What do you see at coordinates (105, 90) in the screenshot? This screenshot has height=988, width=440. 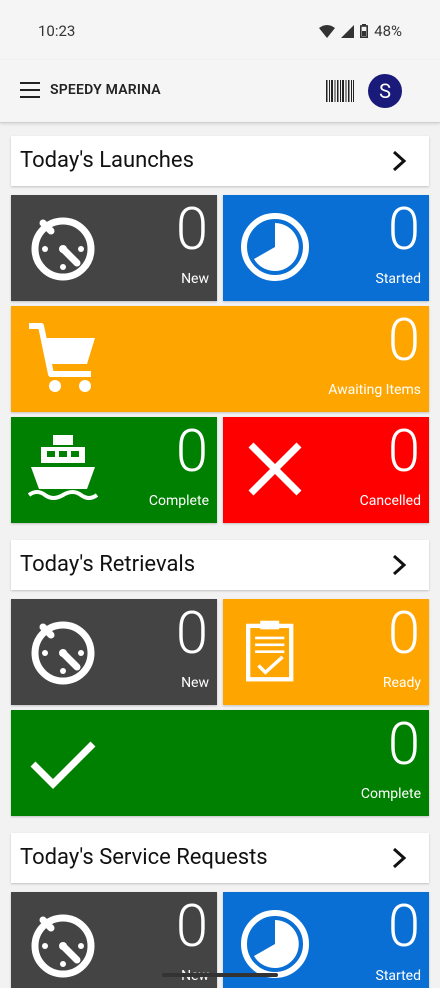 I see `app-title: SPEEDY MARINA` at bounding box center [105, 90].